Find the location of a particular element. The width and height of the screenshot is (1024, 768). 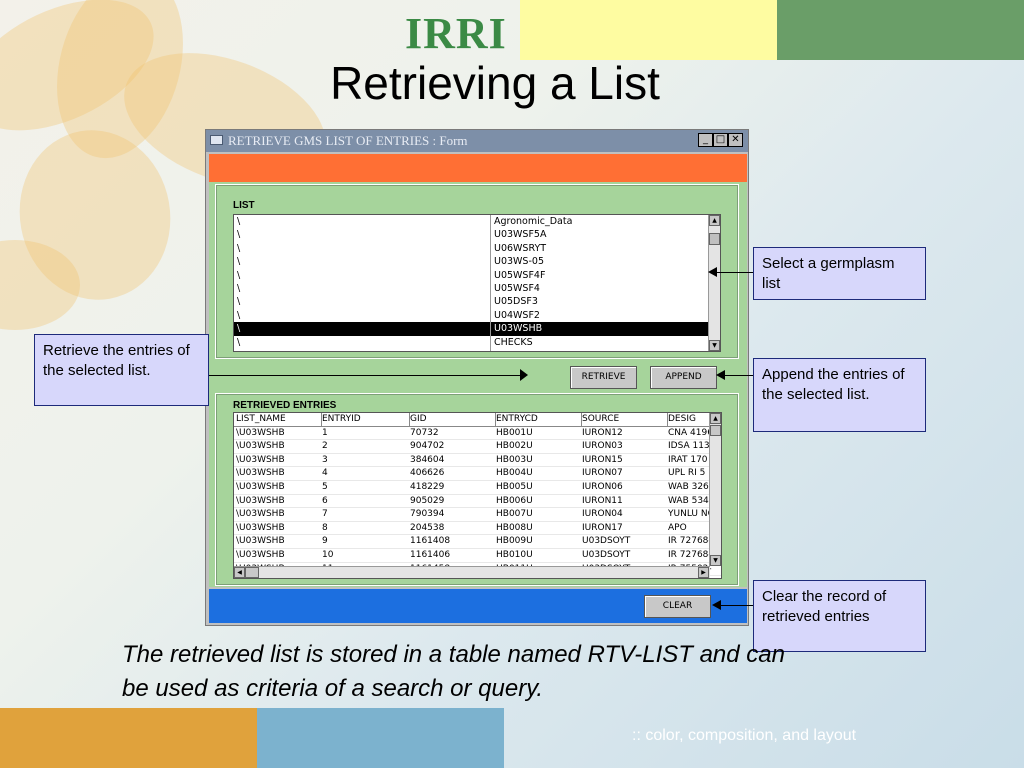

table-row: \U03WSHB 6 905029 HB006U IURON11 WAB 534- is located at coordinates (477, 502).